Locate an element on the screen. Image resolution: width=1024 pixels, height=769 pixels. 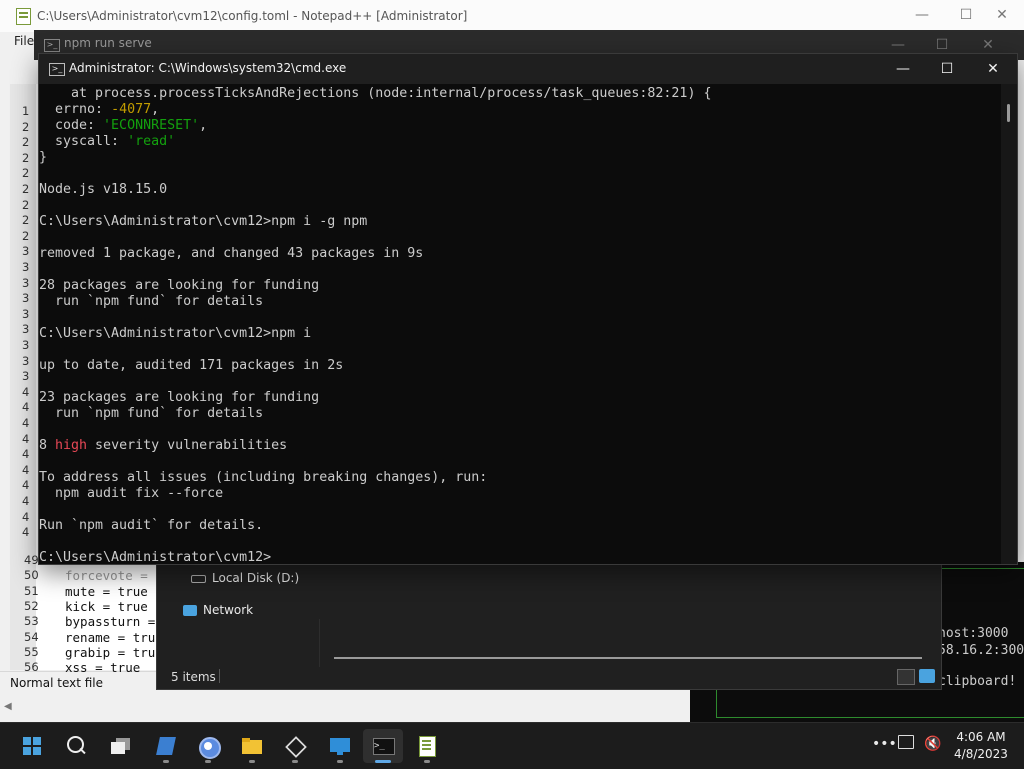
console-text: C:\Users\Administrator\cvm12>npm i is located at coordinates (175, 333).